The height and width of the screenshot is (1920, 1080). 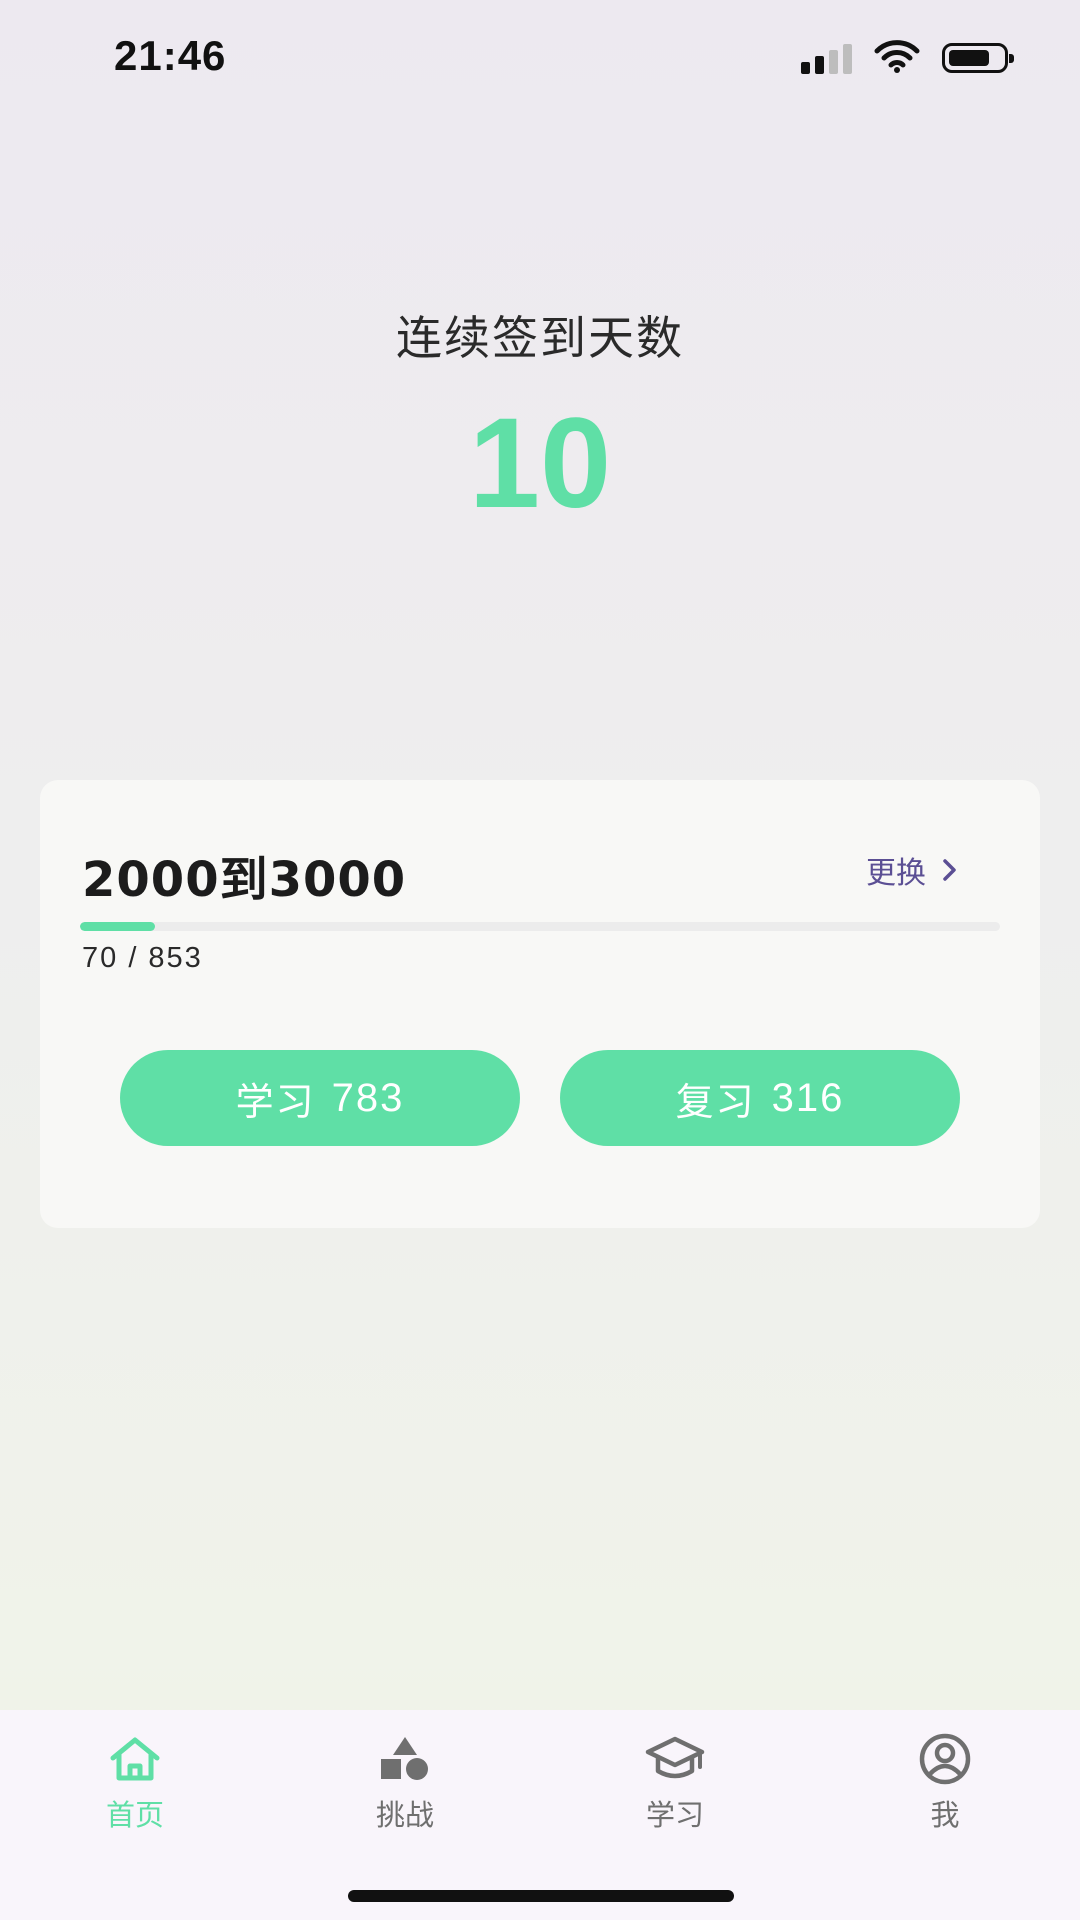 What do you see at coordinates (950, 870) in the screenshot?
I see `chevron-right-icon` at bounding box center [950, 870].